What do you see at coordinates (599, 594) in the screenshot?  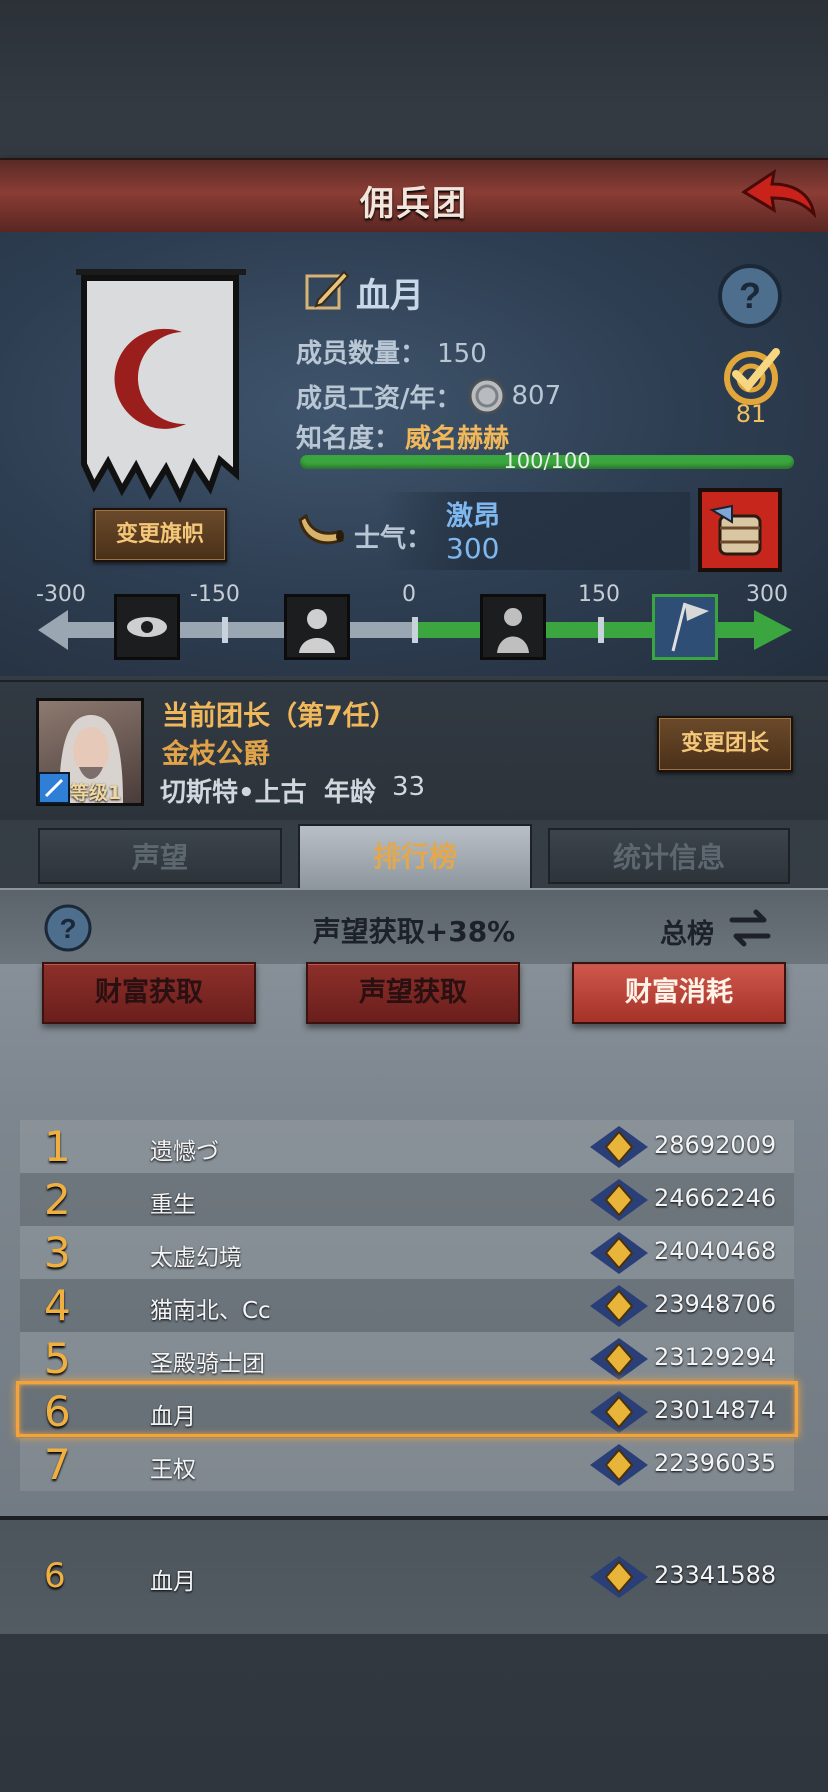 I see `morale-tick: 150` at bounding box center [599, 594].